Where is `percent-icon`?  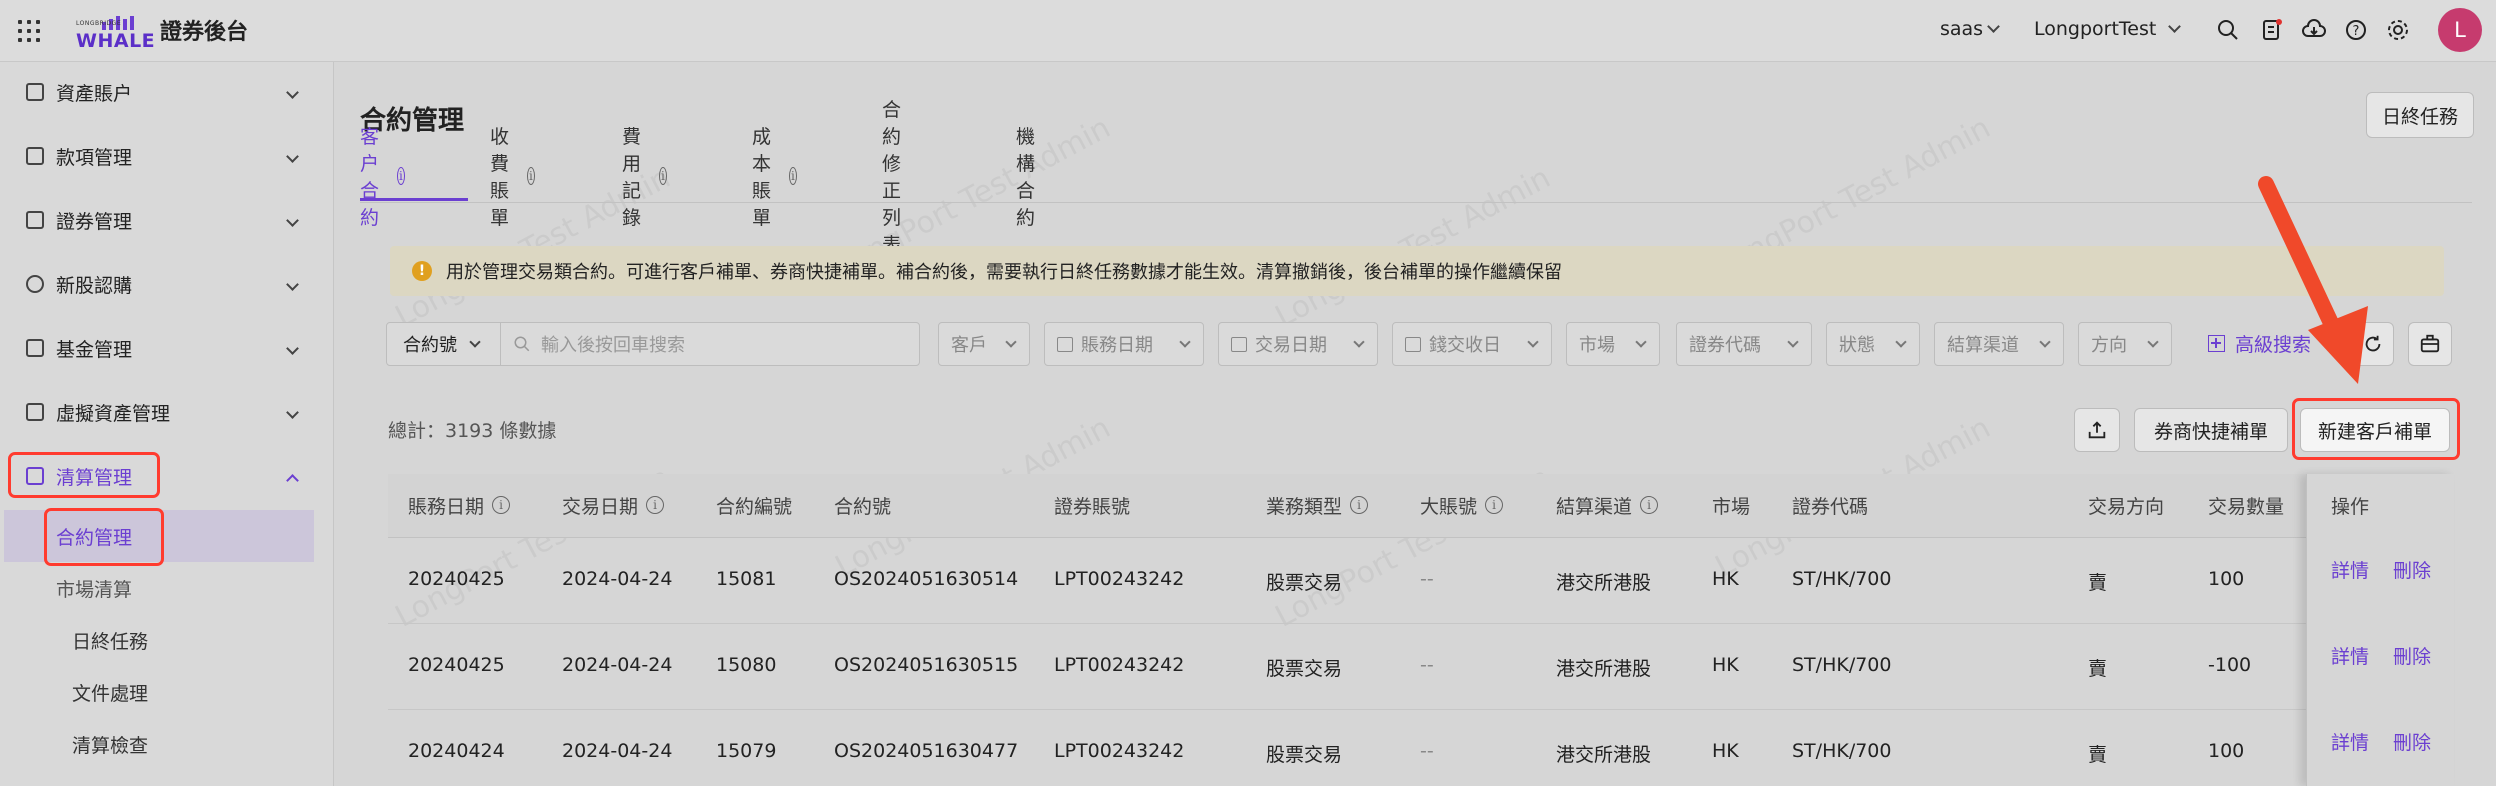
percent-icon is located at coordinates (35, 284).